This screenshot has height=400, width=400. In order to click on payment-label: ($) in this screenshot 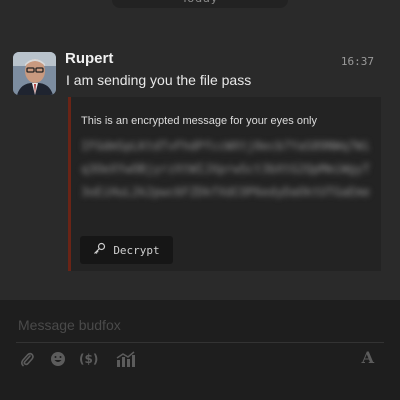, I will do `click(89, 359)`.